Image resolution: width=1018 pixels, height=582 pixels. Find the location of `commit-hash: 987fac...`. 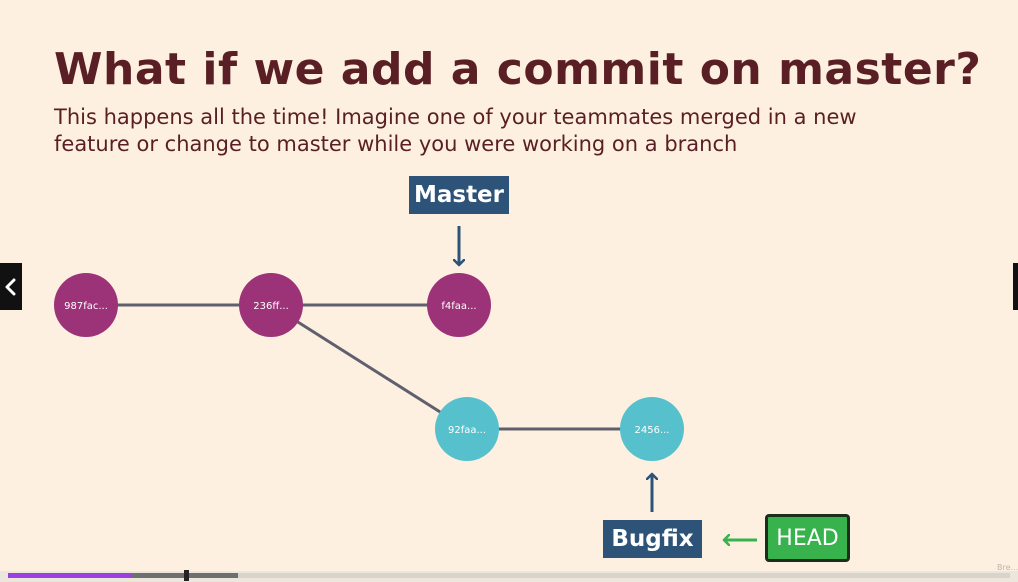

commit-hash: 987fac... is located at coordinates (86, 306).